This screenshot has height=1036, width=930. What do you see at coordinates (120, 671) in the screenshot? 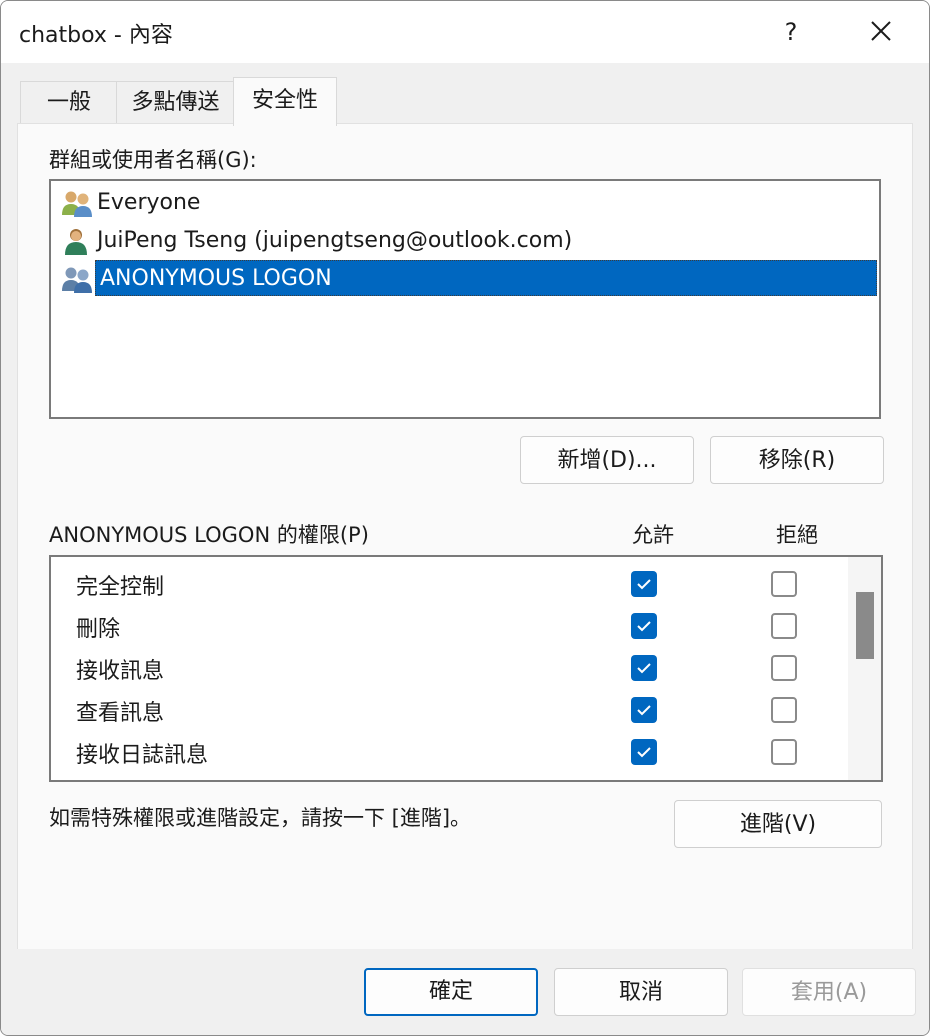
I see `permission-name: 接收訊息` at bounding box center [120, 671].